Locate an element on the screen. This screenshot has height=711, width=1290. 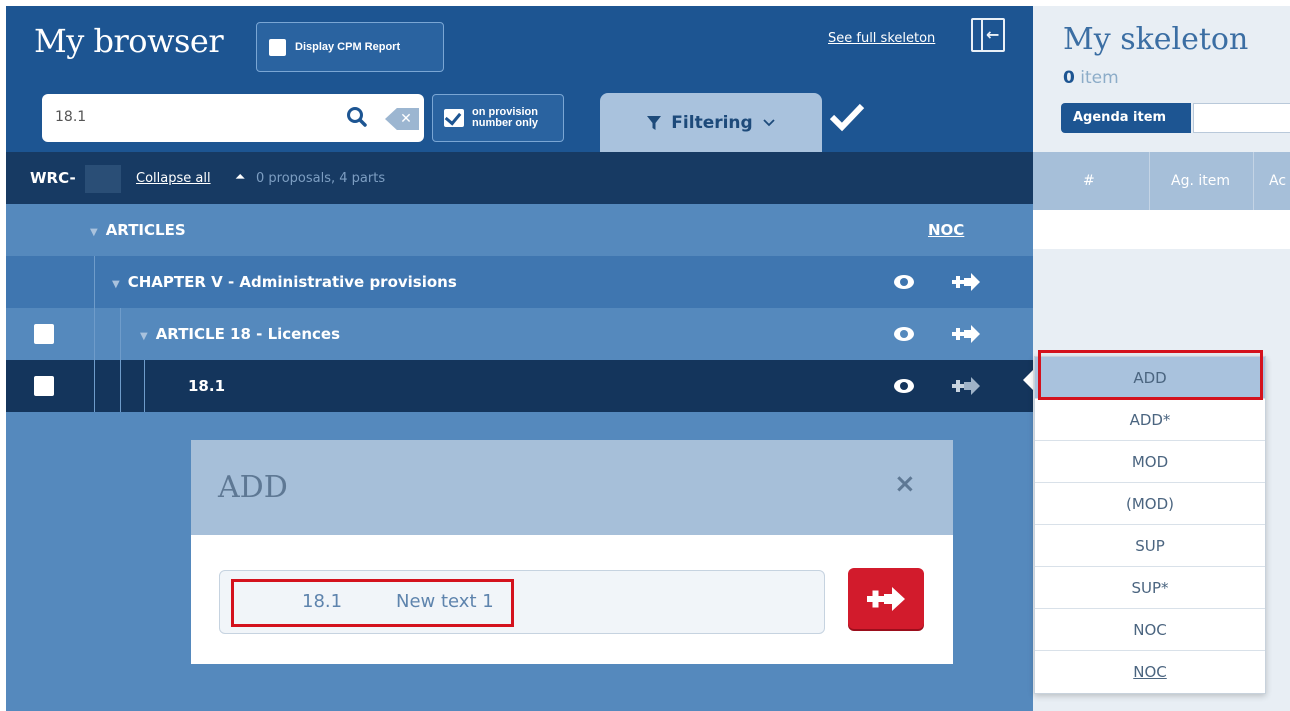
tree-row-chapter: ▼ CHAPTER V - Administrative provisions is located at coordinates (519, 282).